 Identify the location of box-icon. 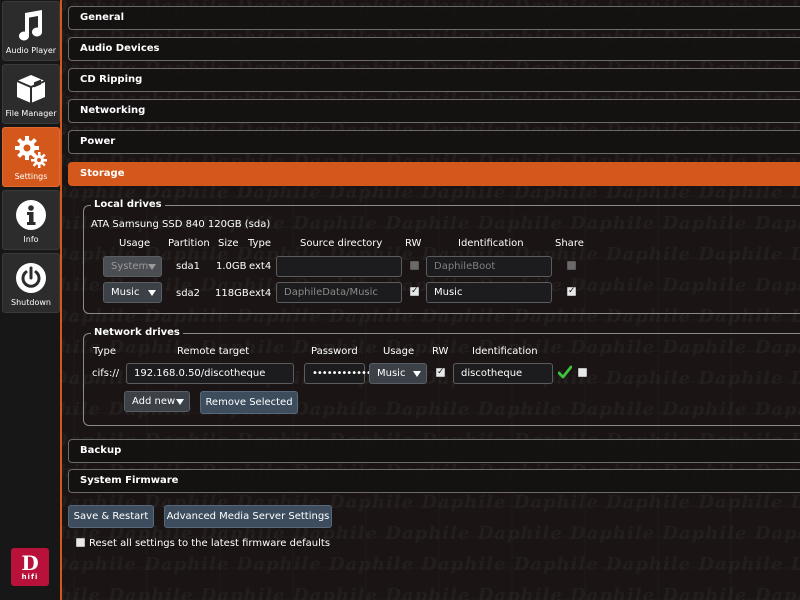
(31, 89).